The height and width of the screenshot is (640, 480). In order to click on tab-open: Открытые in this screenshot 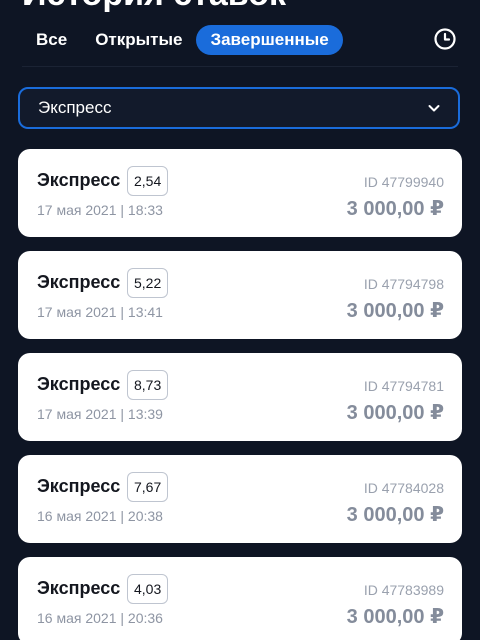, I will do `click(138, 40)`.